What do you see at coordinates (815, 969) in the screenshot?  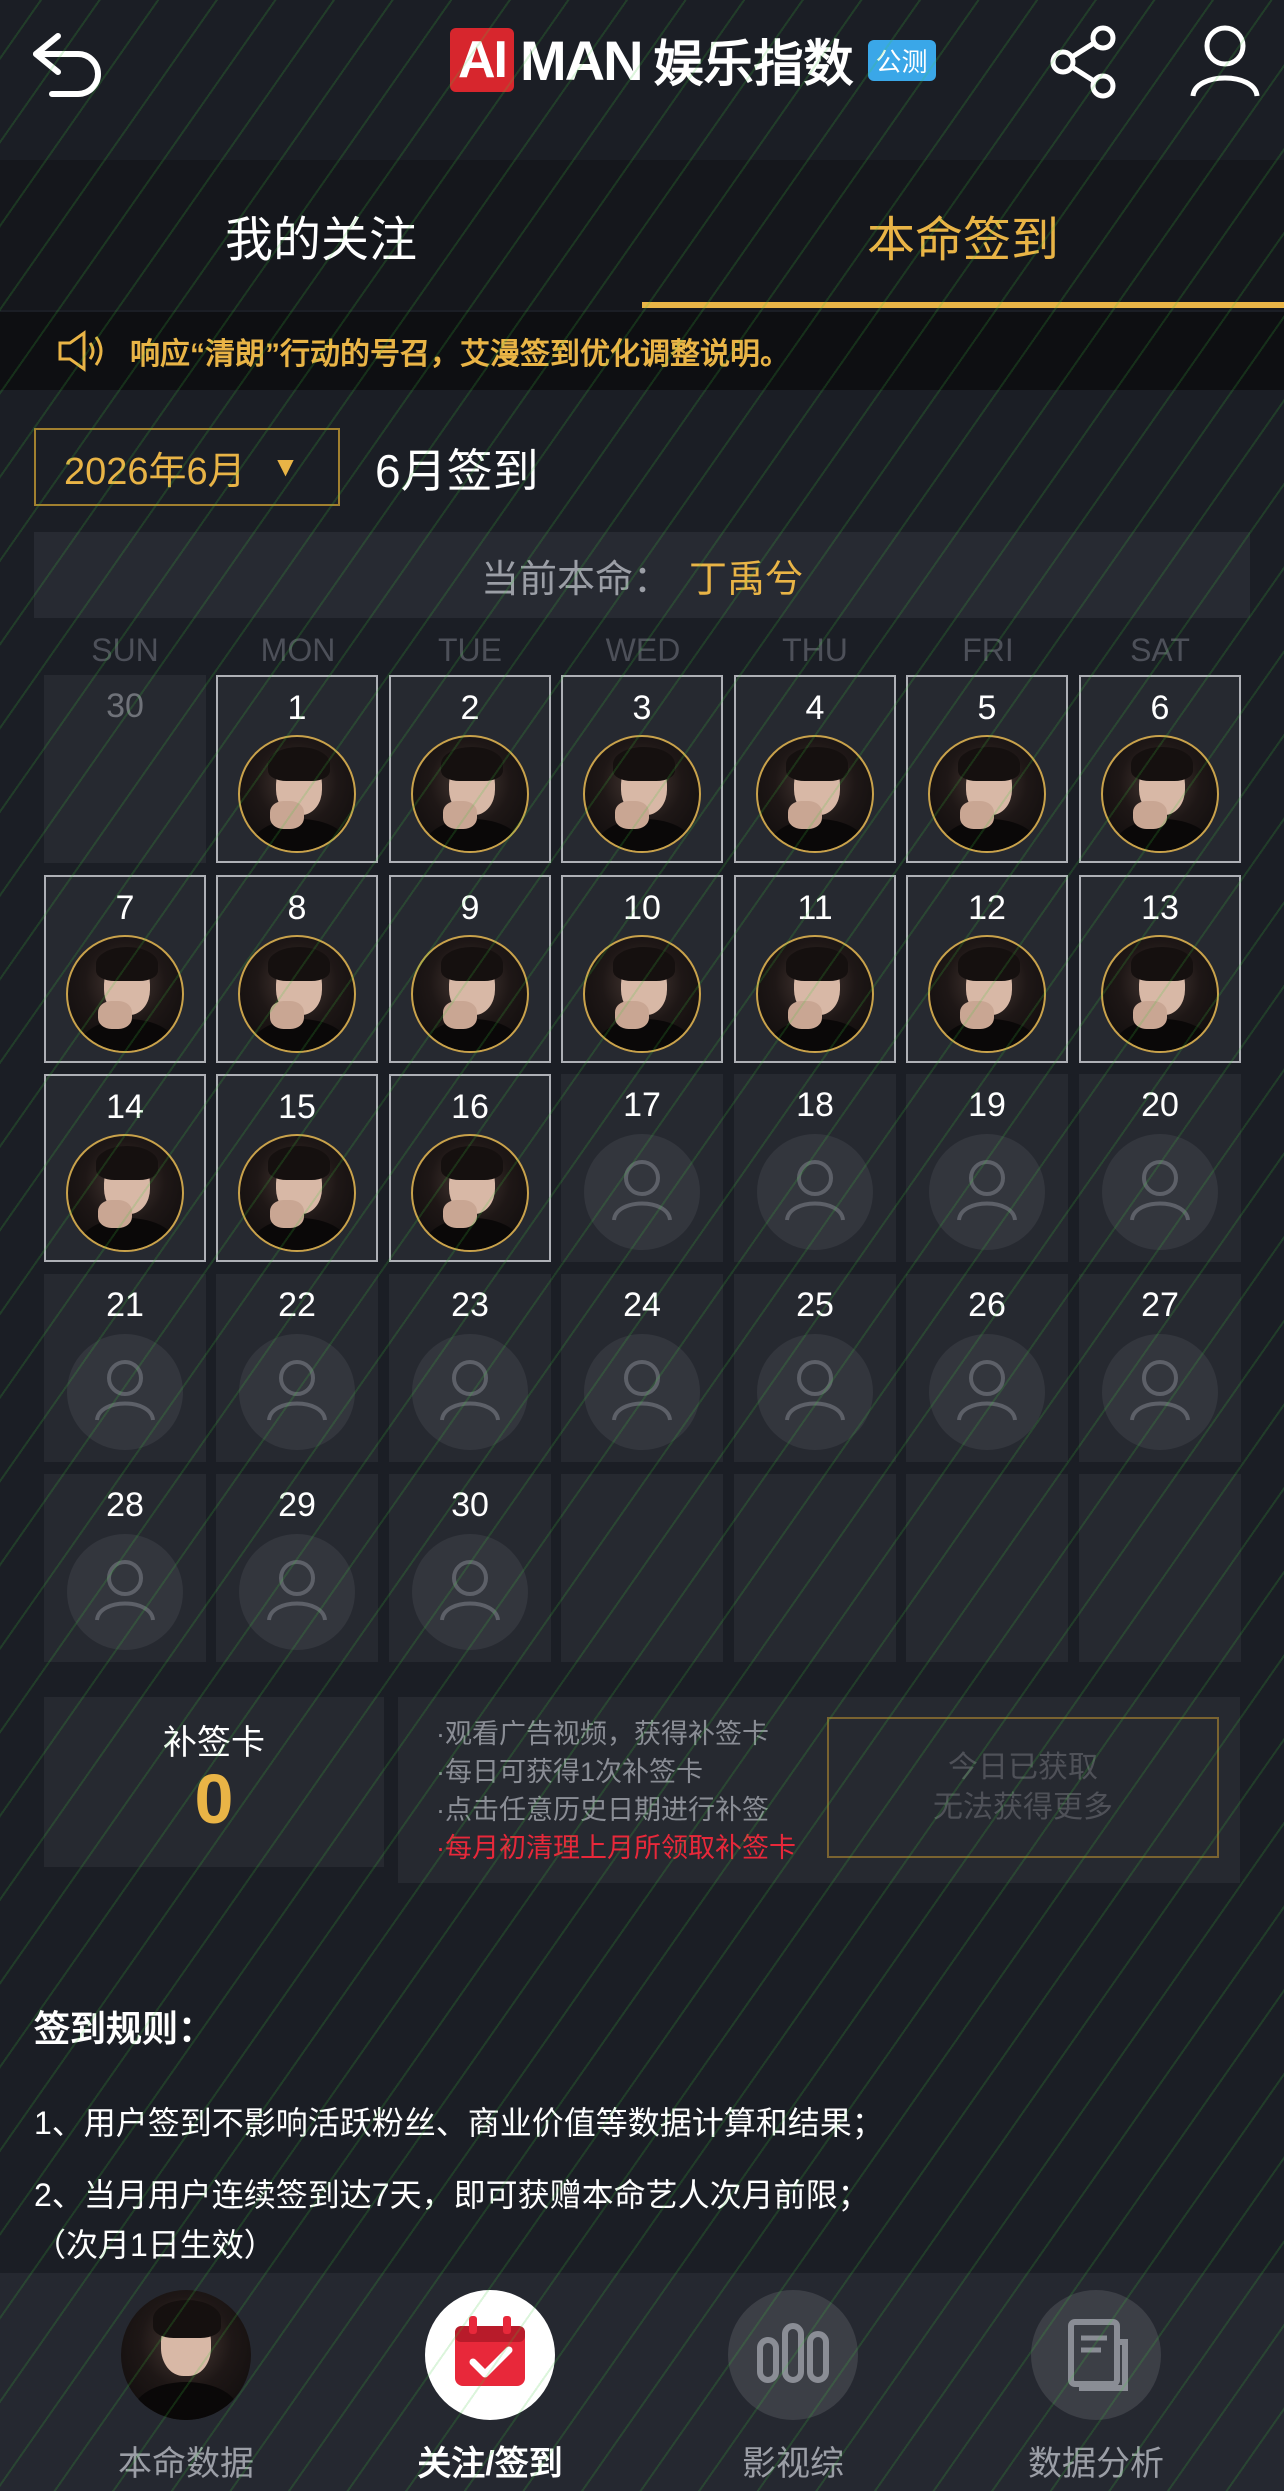 I see `calendar-day: 11` at bounding box center [815, 969].